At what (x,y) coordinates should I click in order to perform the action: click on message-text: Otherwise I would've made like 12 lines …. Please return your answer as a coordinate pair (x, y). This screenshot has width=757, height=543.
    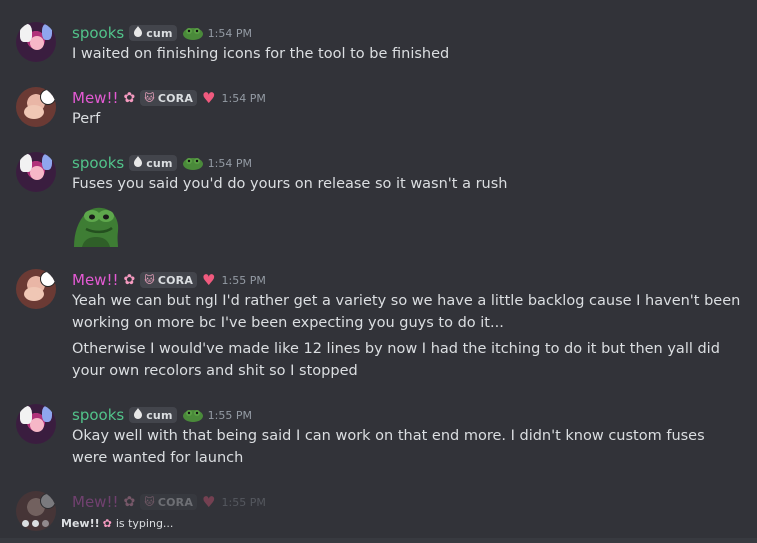
    Looking at the image, I should click on (396, 360).